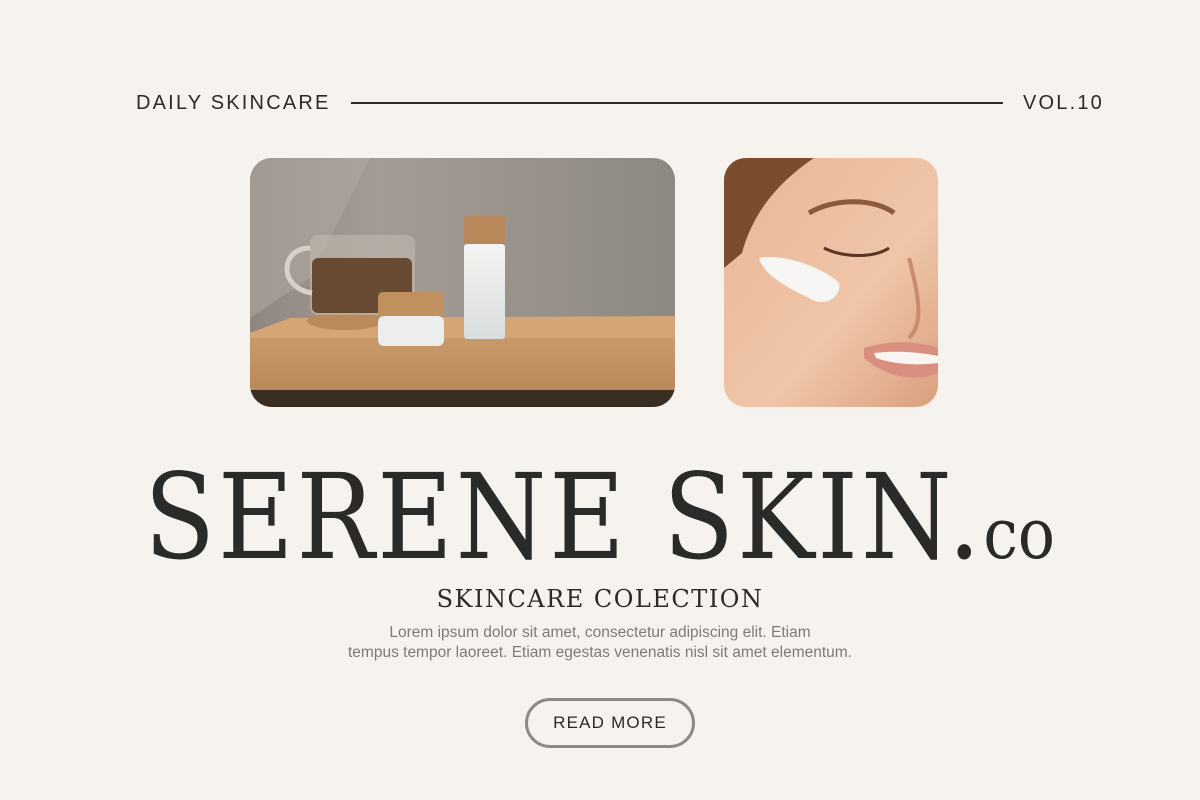 Image resolution: width=1200 pixels, height=800 pixels. What do you see at coordinates (1063, 102) in the screenshot?
I see `volume-label: VOL.10` at bounding box center [1063, 102].